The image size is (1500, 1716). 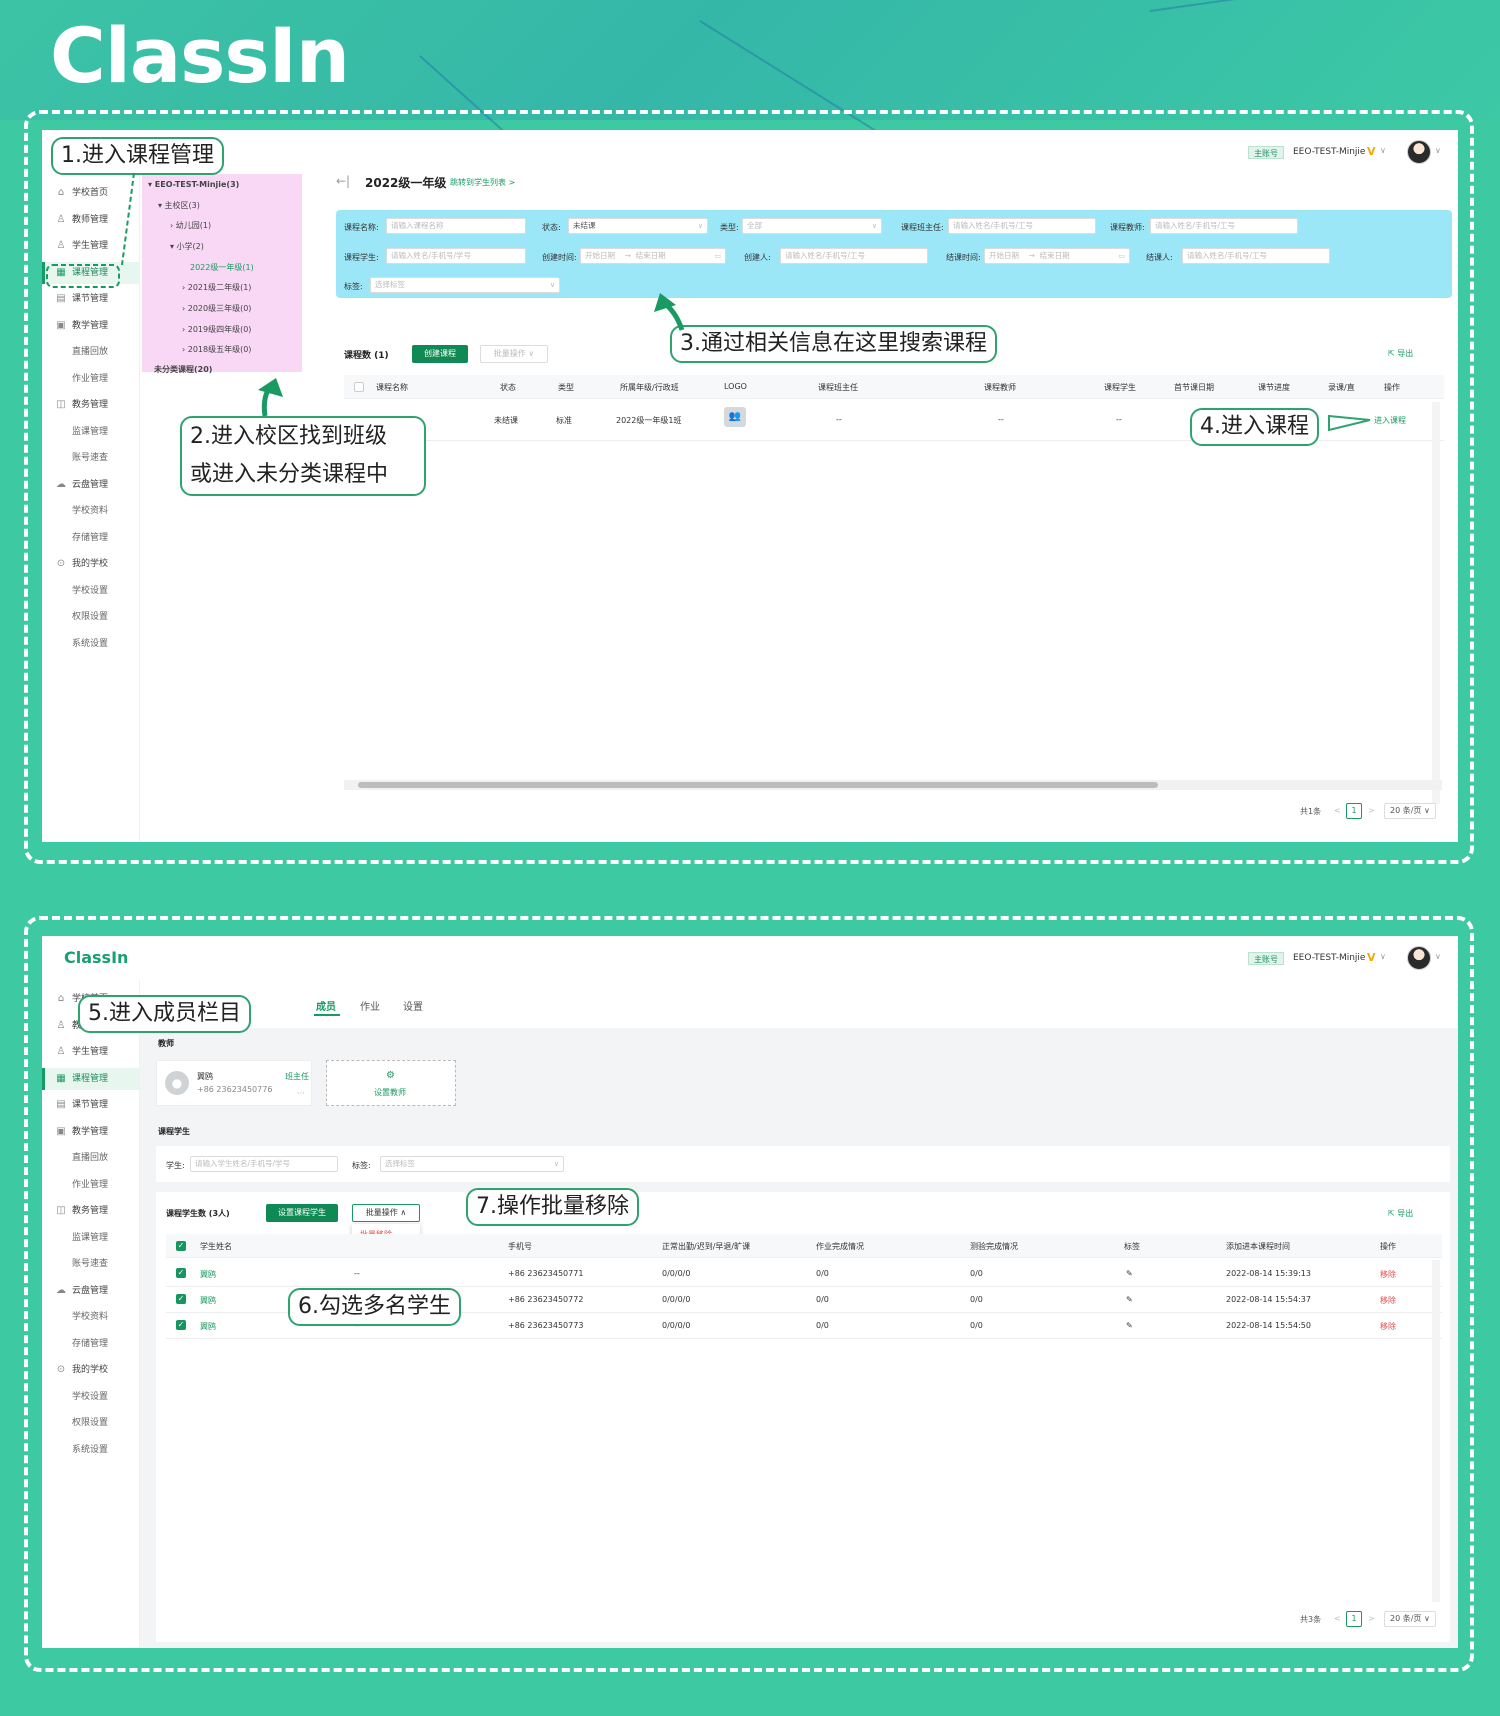 What do you see at coordinates (91, 405) in the screenshot?
I see `sidebar-item-academic: ◫ 教务管理` at bounding box center [91, 405].